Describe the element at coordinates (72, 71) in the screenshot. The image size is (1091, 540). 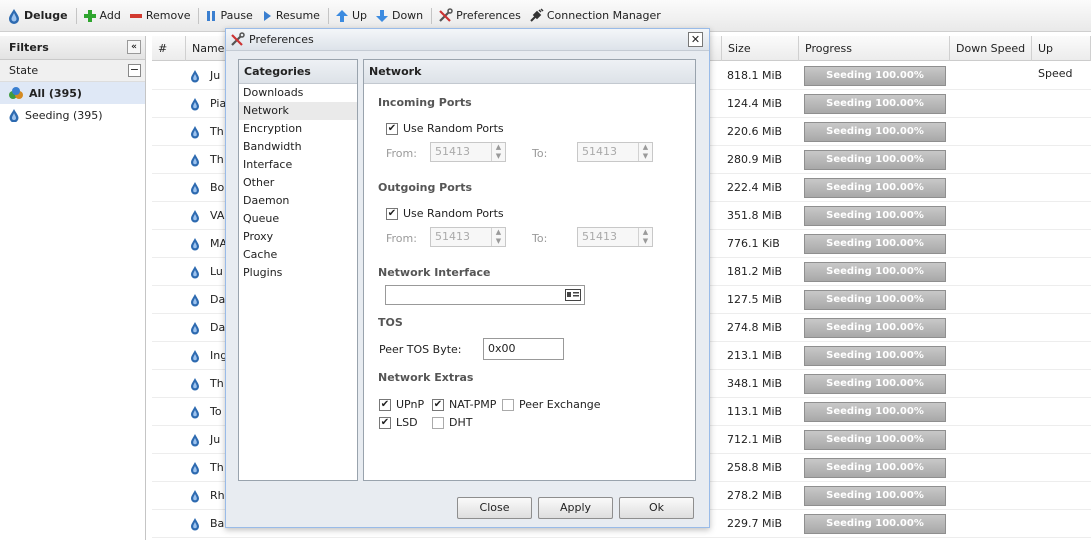
I see `state-section-header: State −` at that location.